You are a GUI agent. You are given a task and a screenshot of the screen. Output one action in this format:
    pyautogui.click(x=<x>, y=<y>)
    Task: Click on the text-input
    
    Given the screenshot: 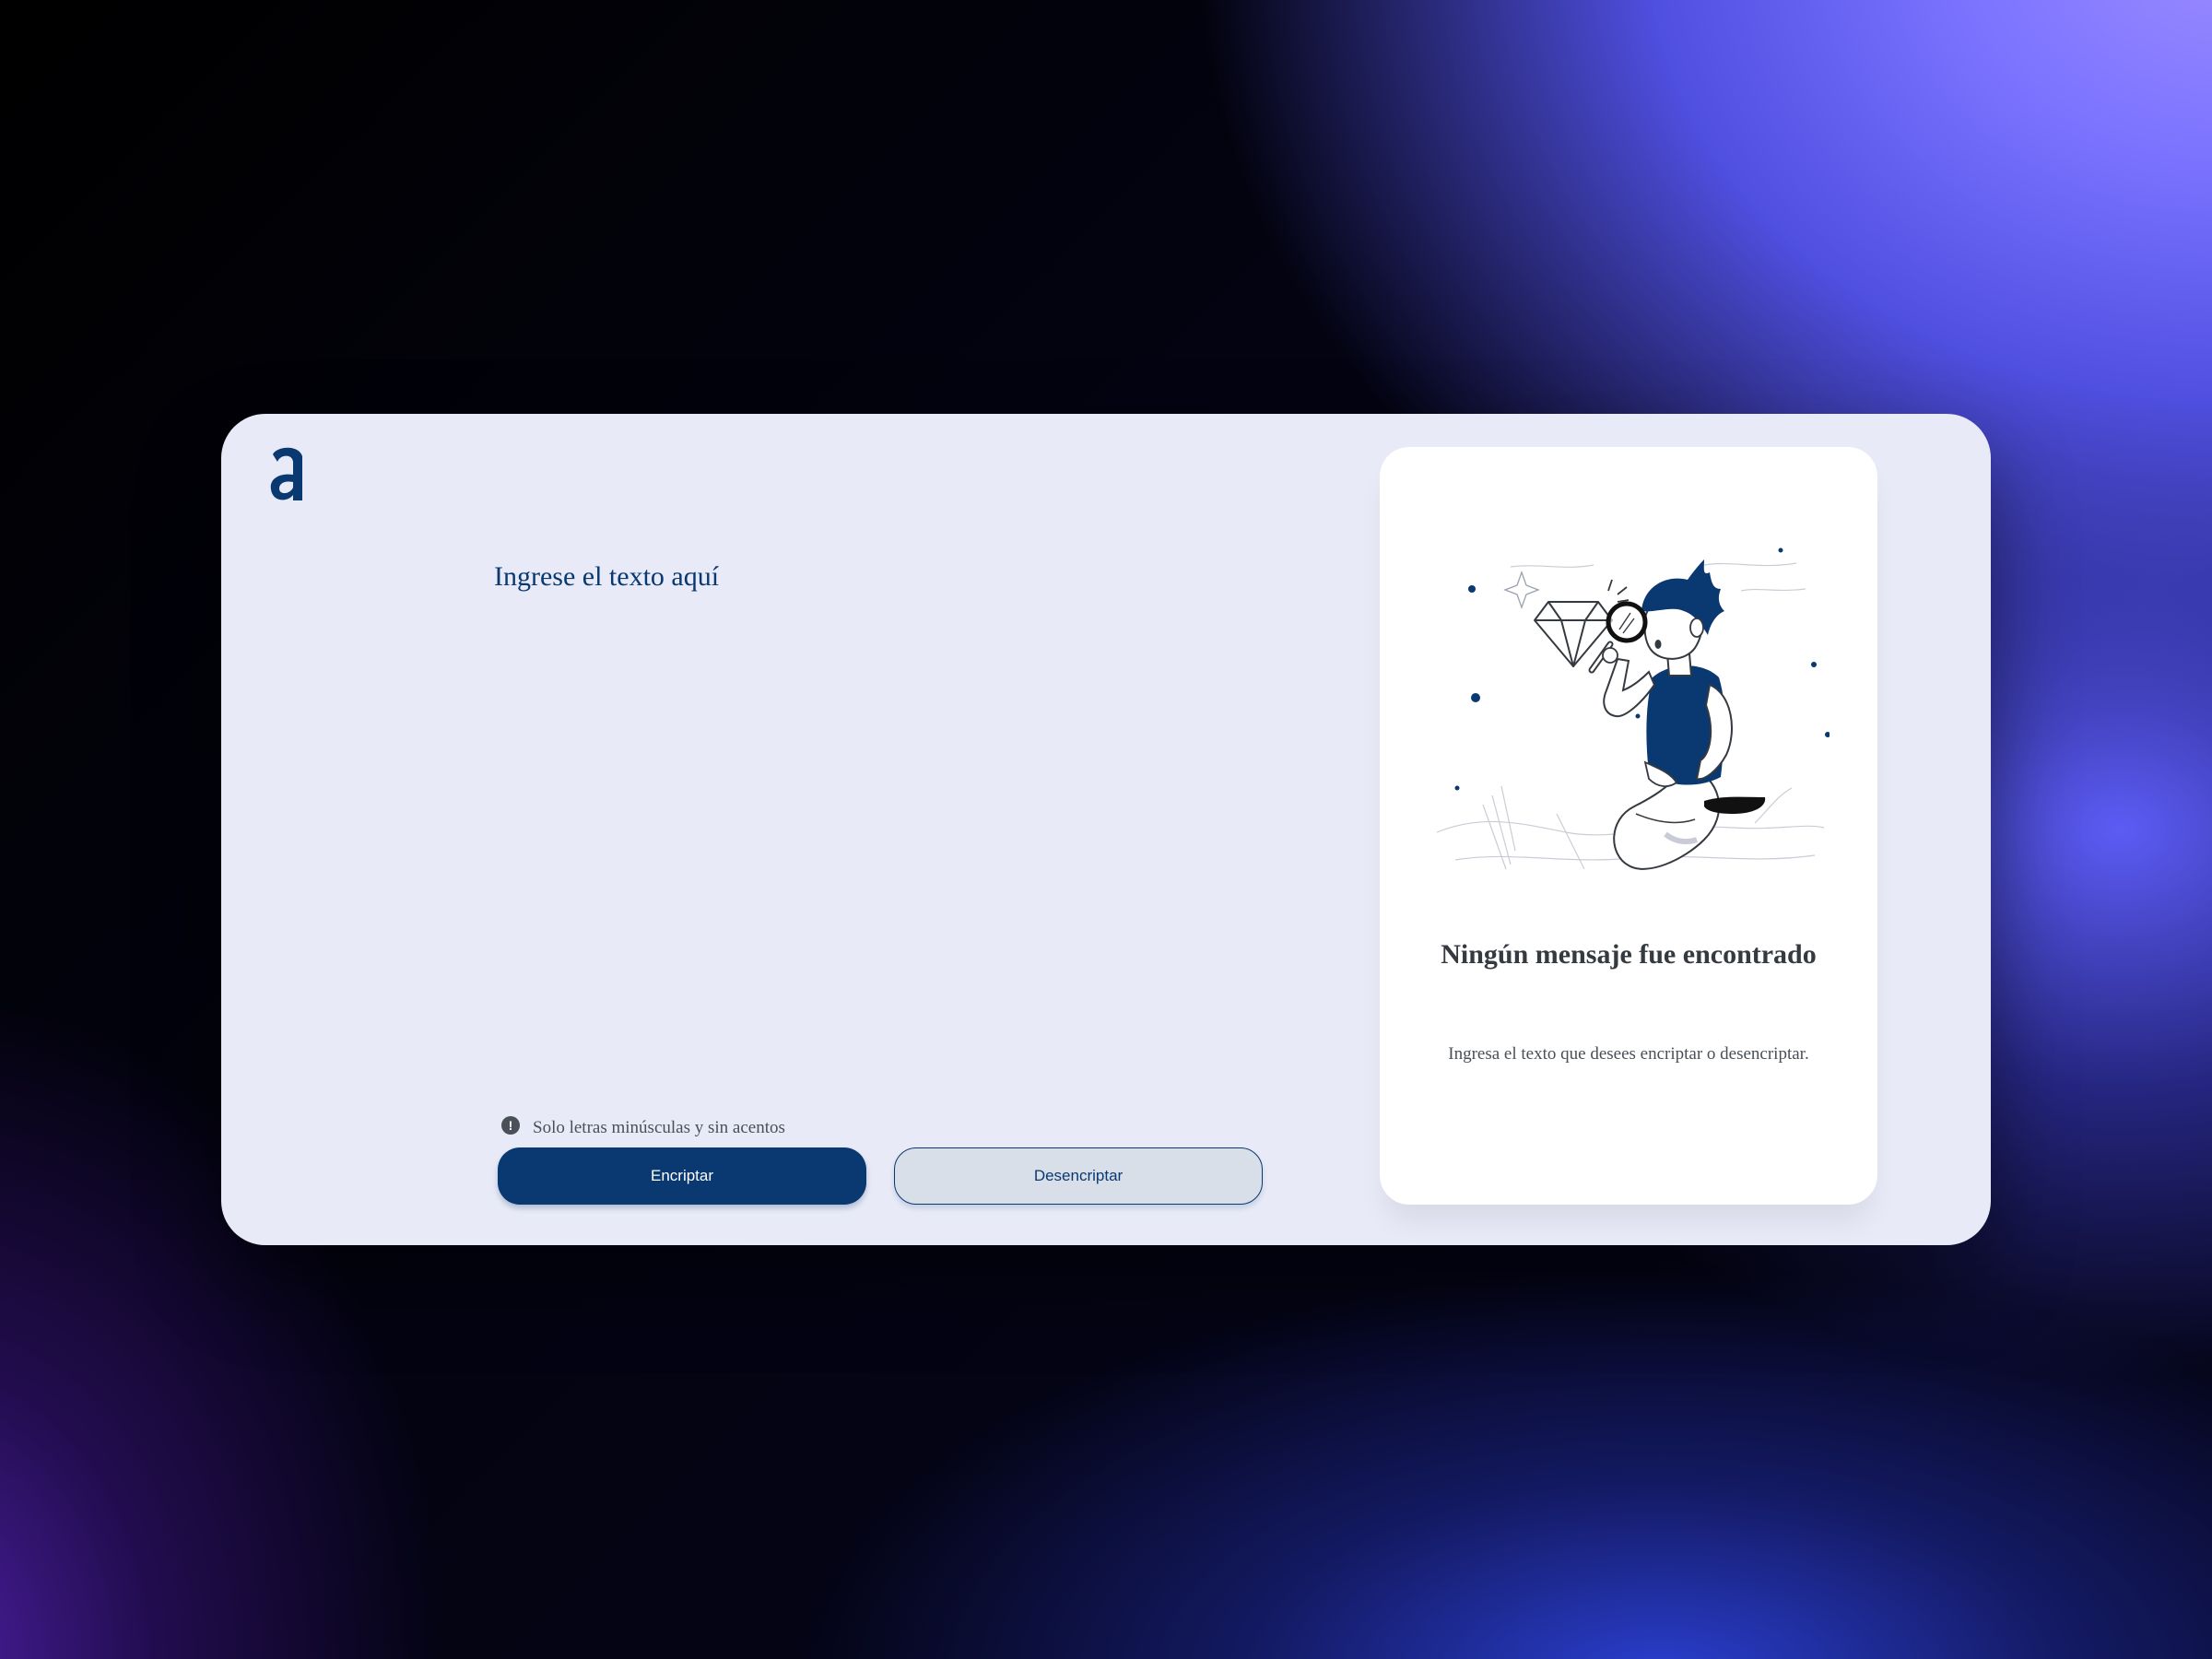 What is the action you would take?
    pyautogui.click(x=876, y=801)
    